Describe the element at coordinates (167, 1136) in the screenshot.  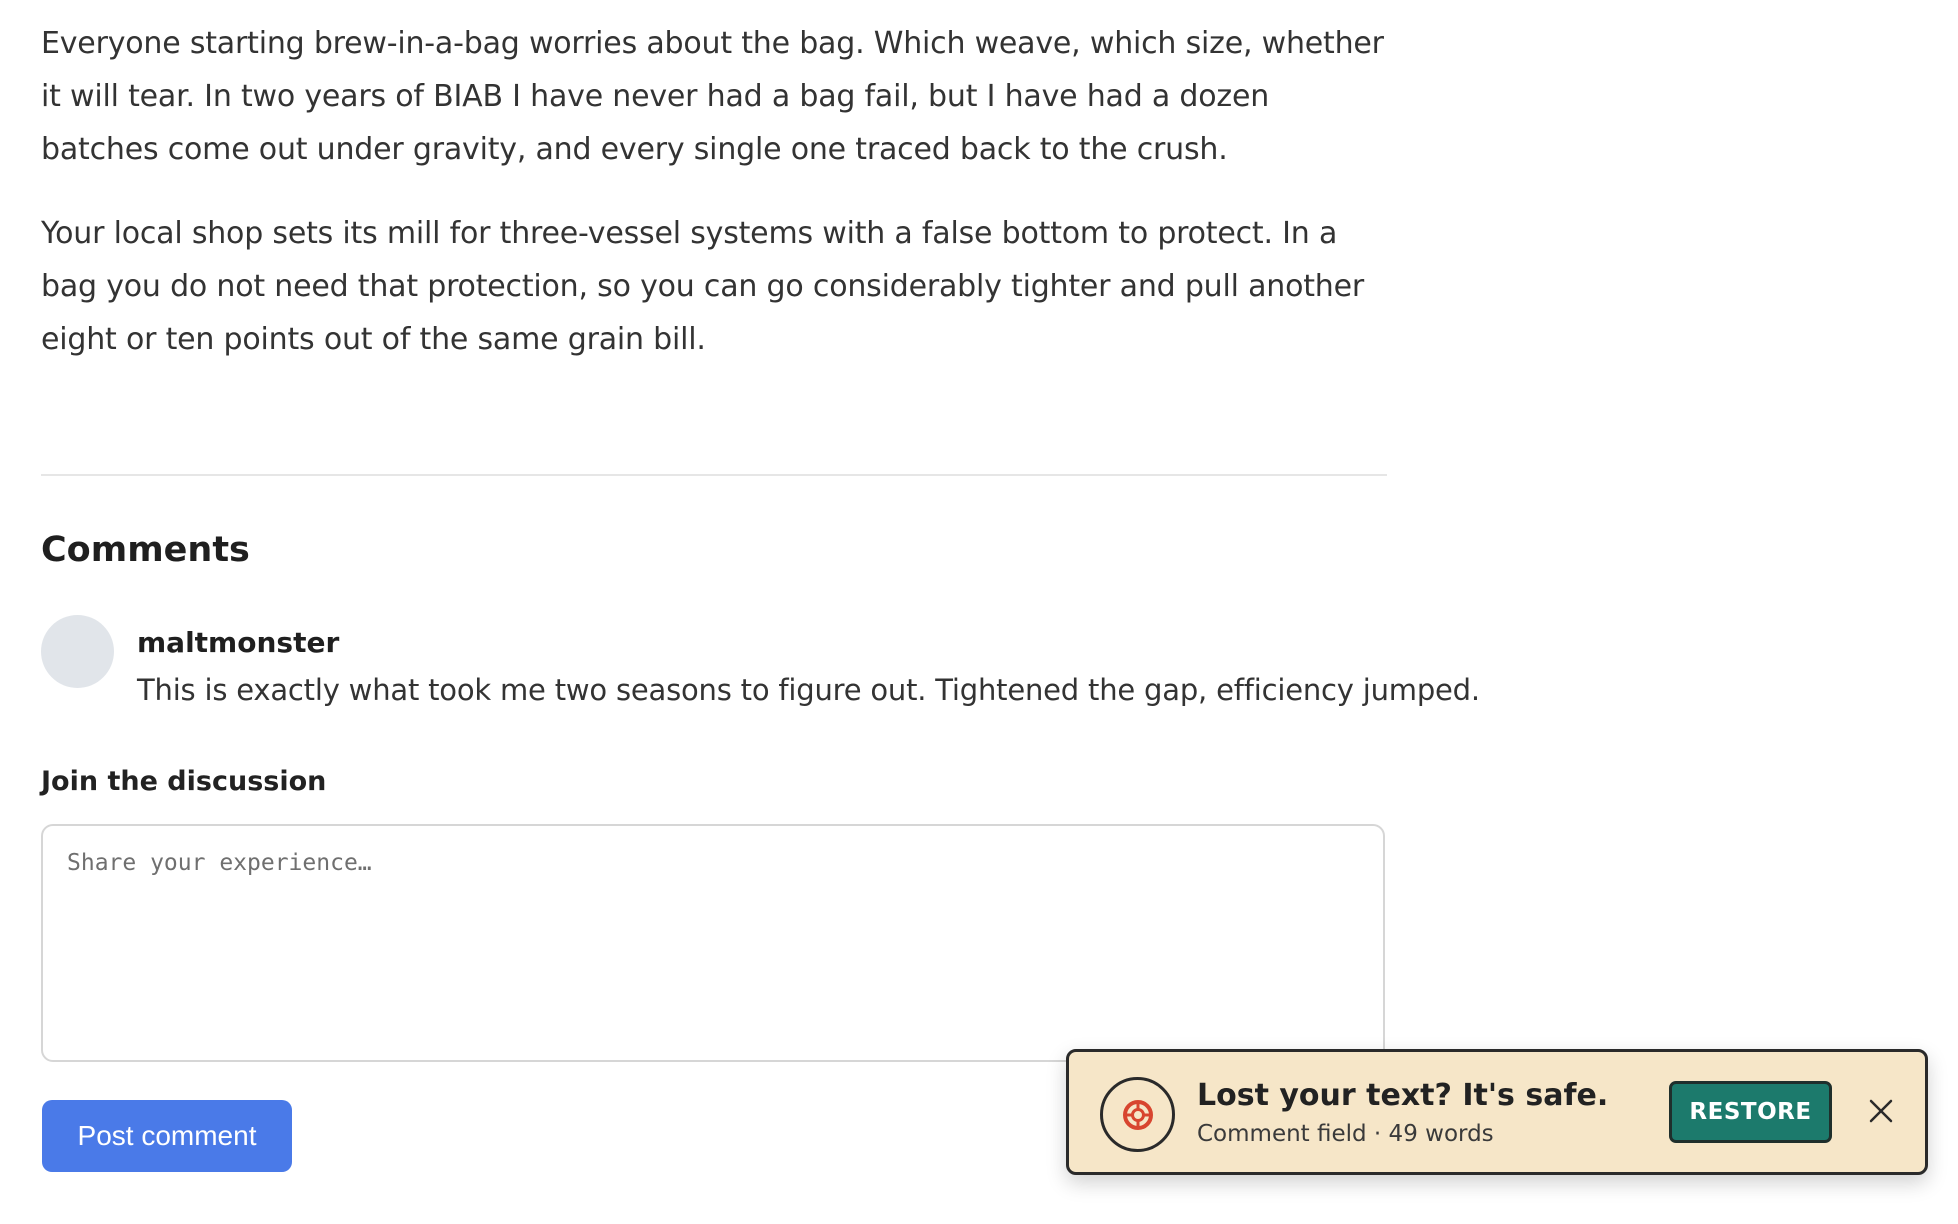
I see `post-comment-button: Post comment` at that location.